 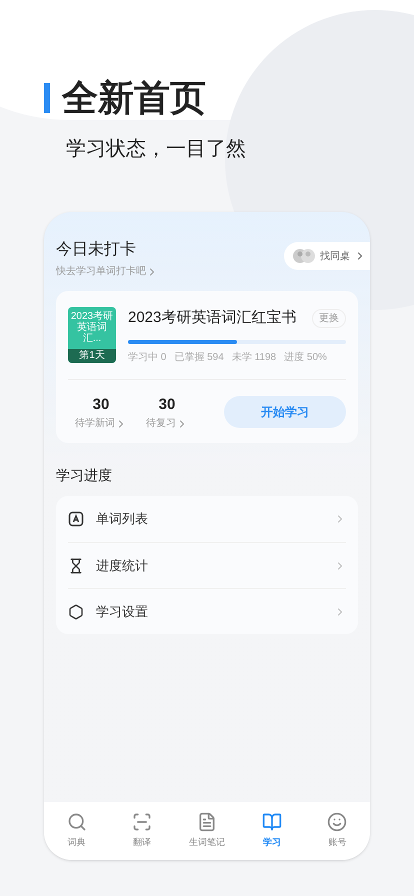 I want to click on tab-item: 账号, so click(x=337, y=831).